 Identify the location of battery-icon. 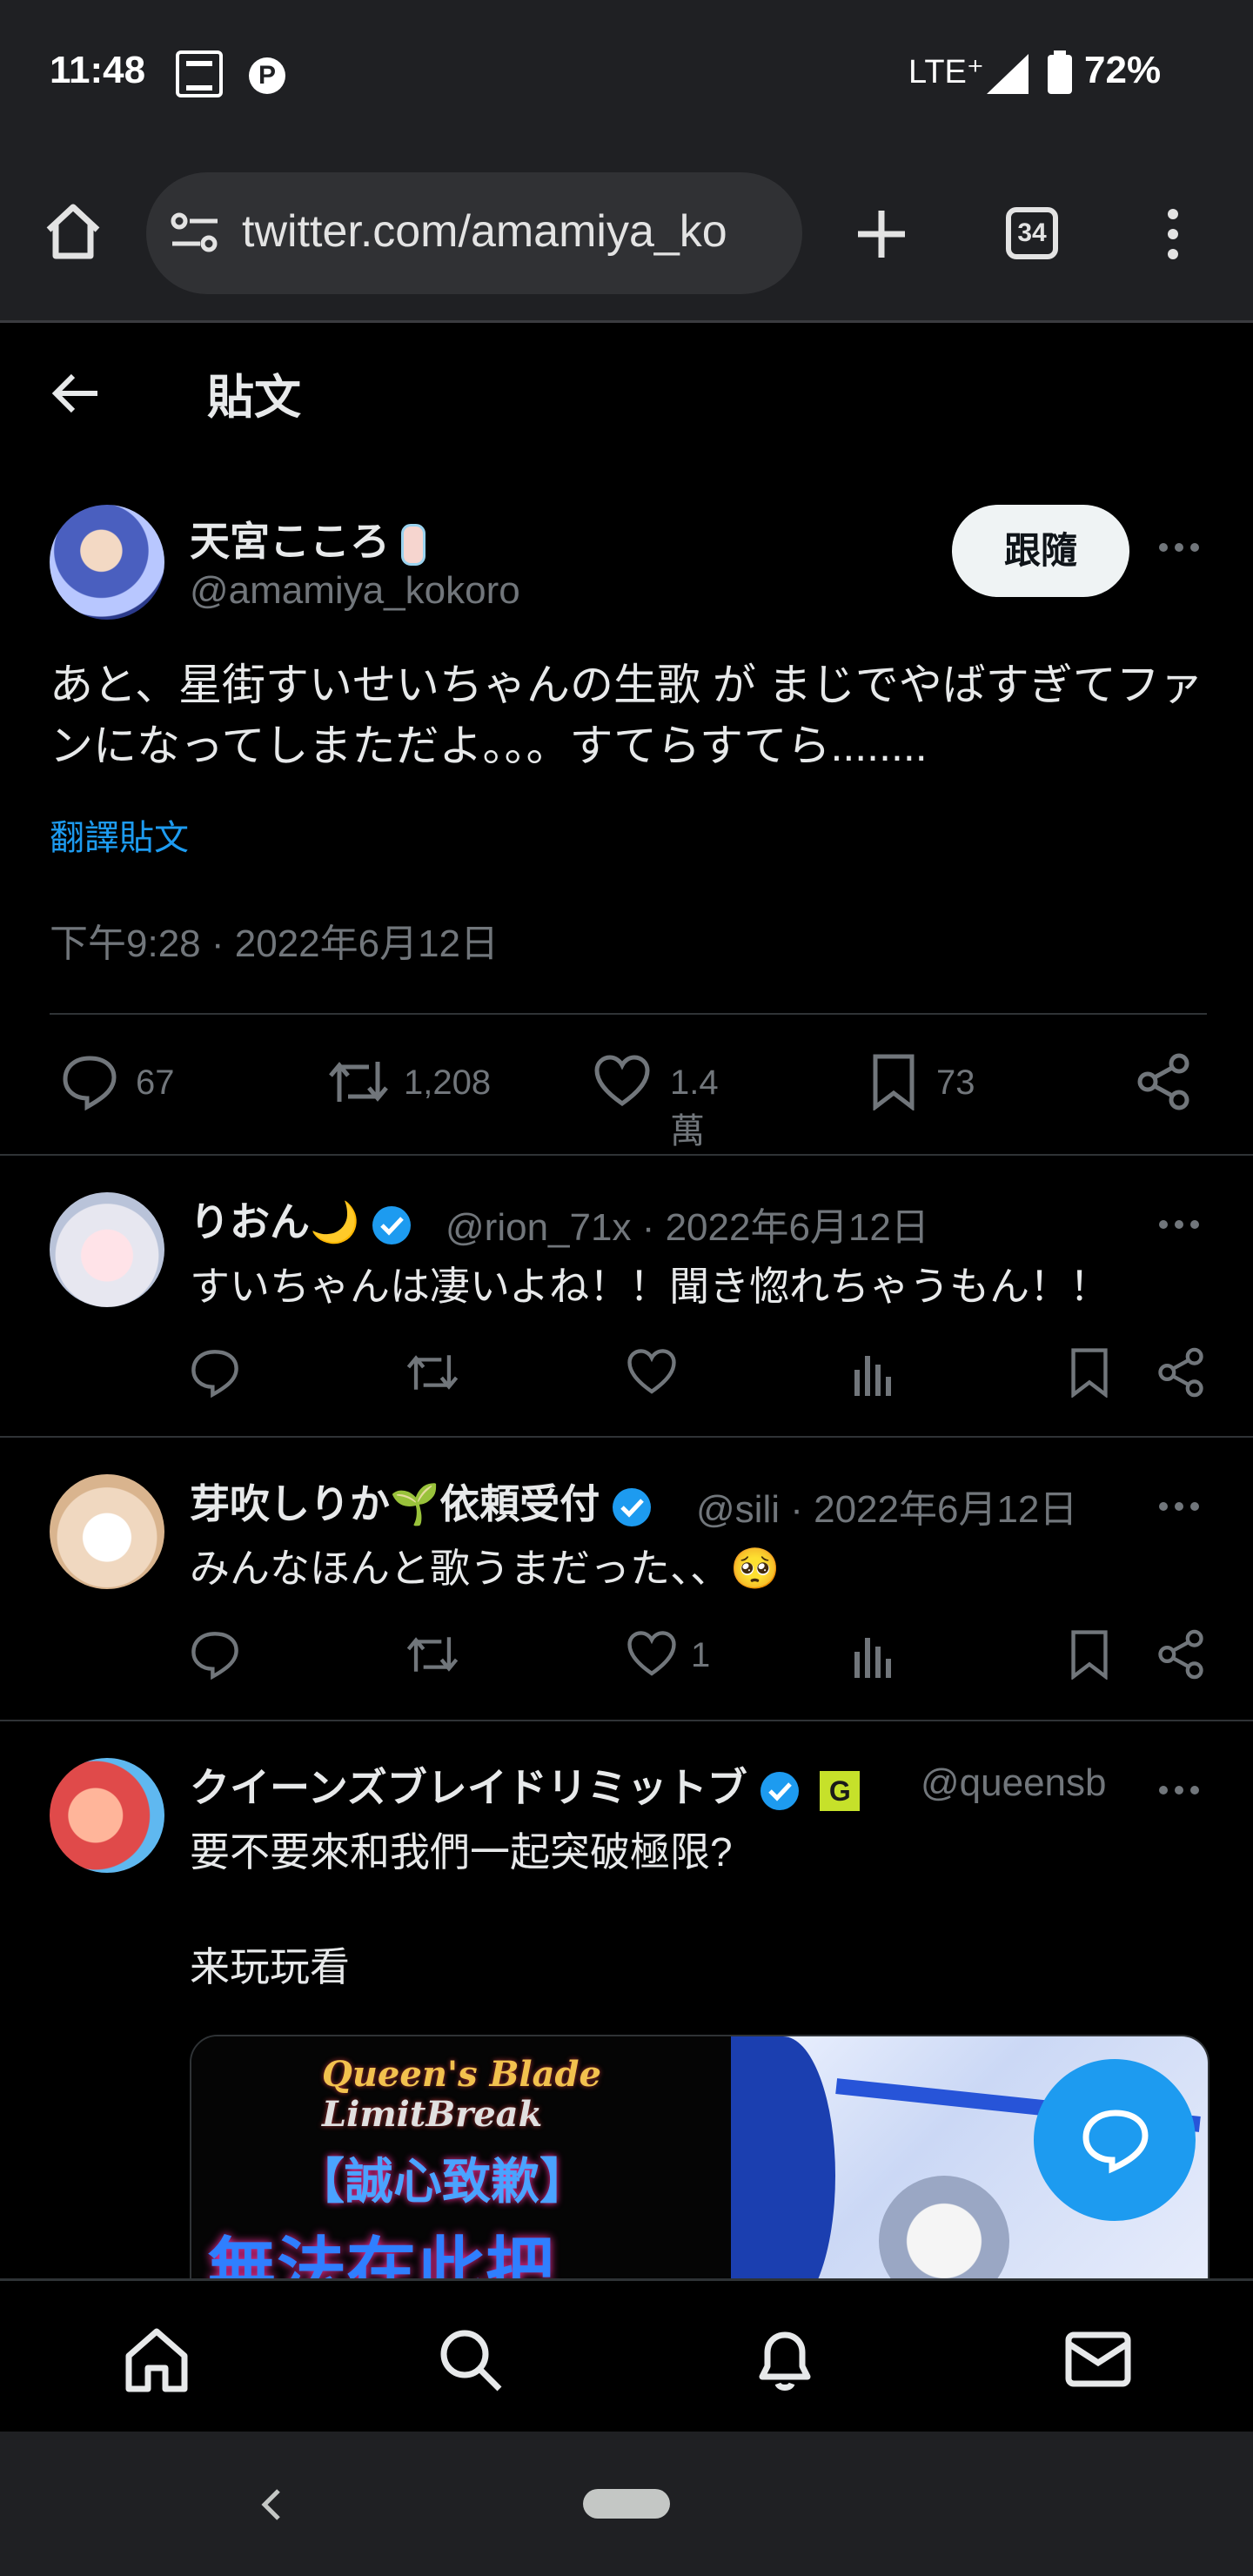
(1060, 72).